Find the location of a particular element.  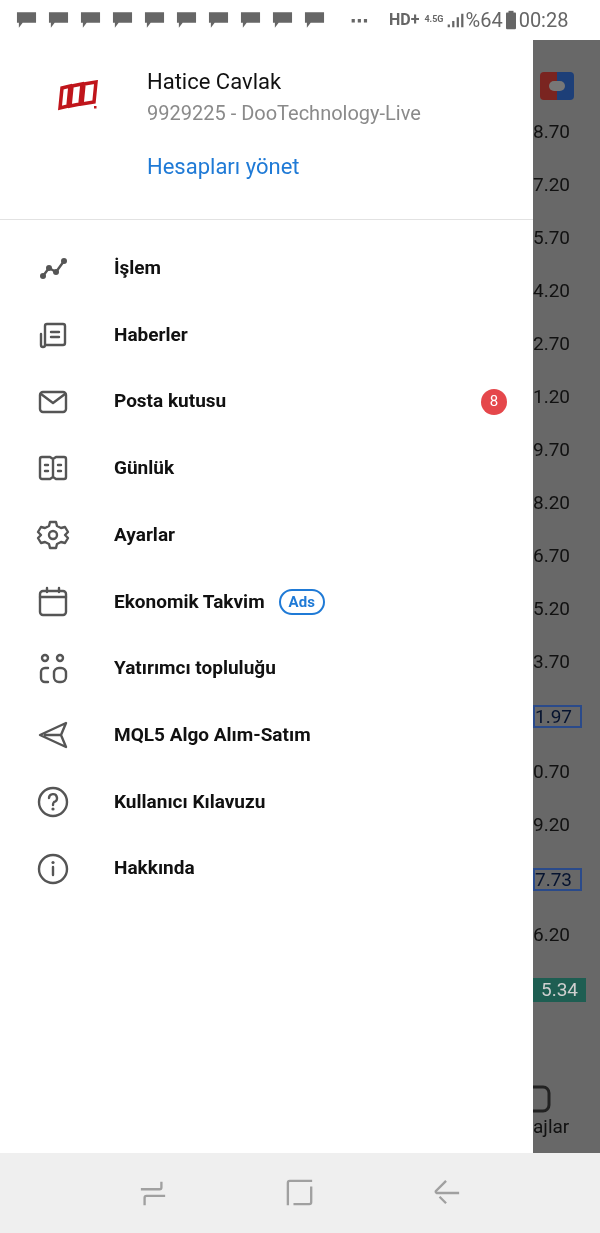

price-label: 8.20 is located at coordinates (552, 502).